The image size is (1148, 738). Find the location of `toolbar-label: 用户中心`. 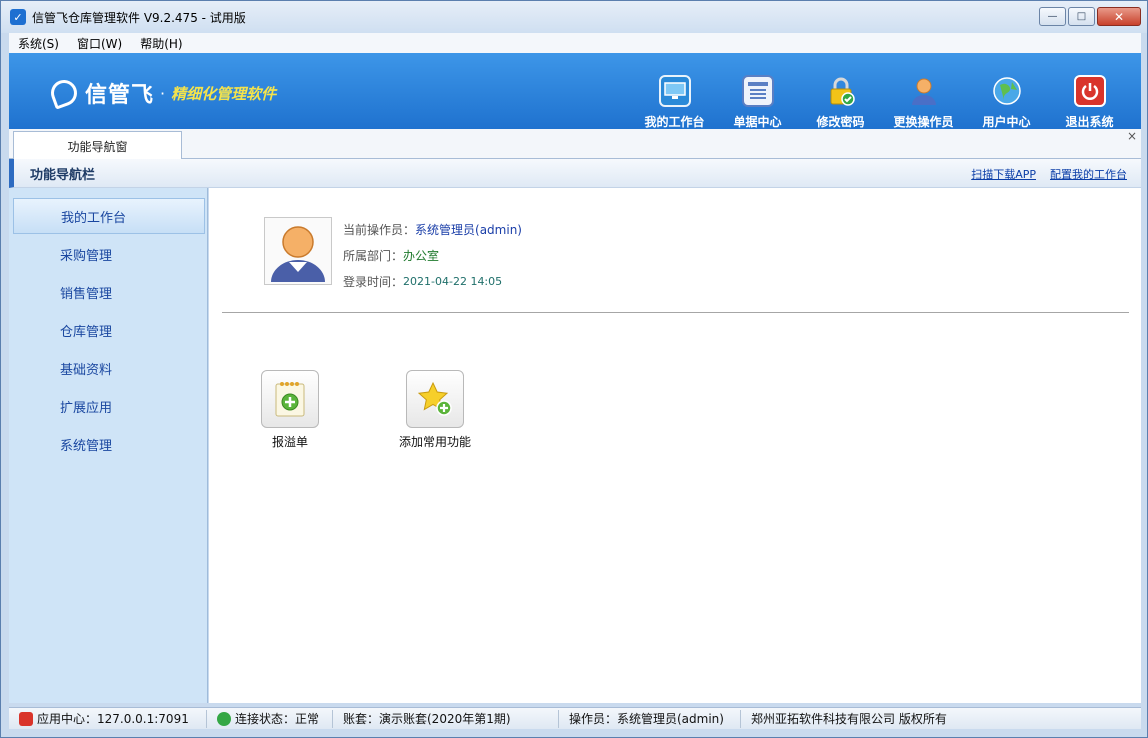

toolbar-label: 用户中心 is located at coordinates (1006, 122).